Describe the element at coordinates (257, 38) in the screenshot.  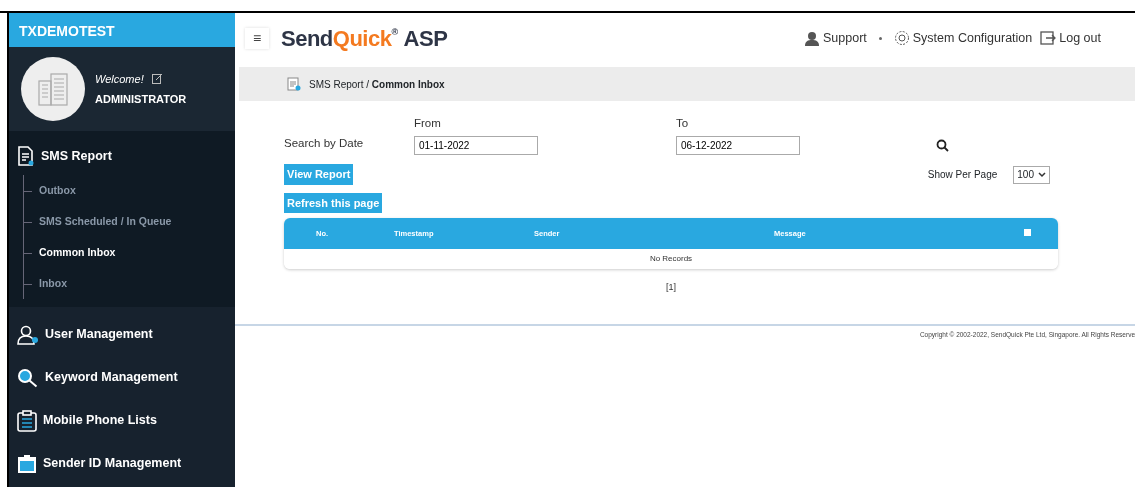
I see `menu-button: ≡` at that location.